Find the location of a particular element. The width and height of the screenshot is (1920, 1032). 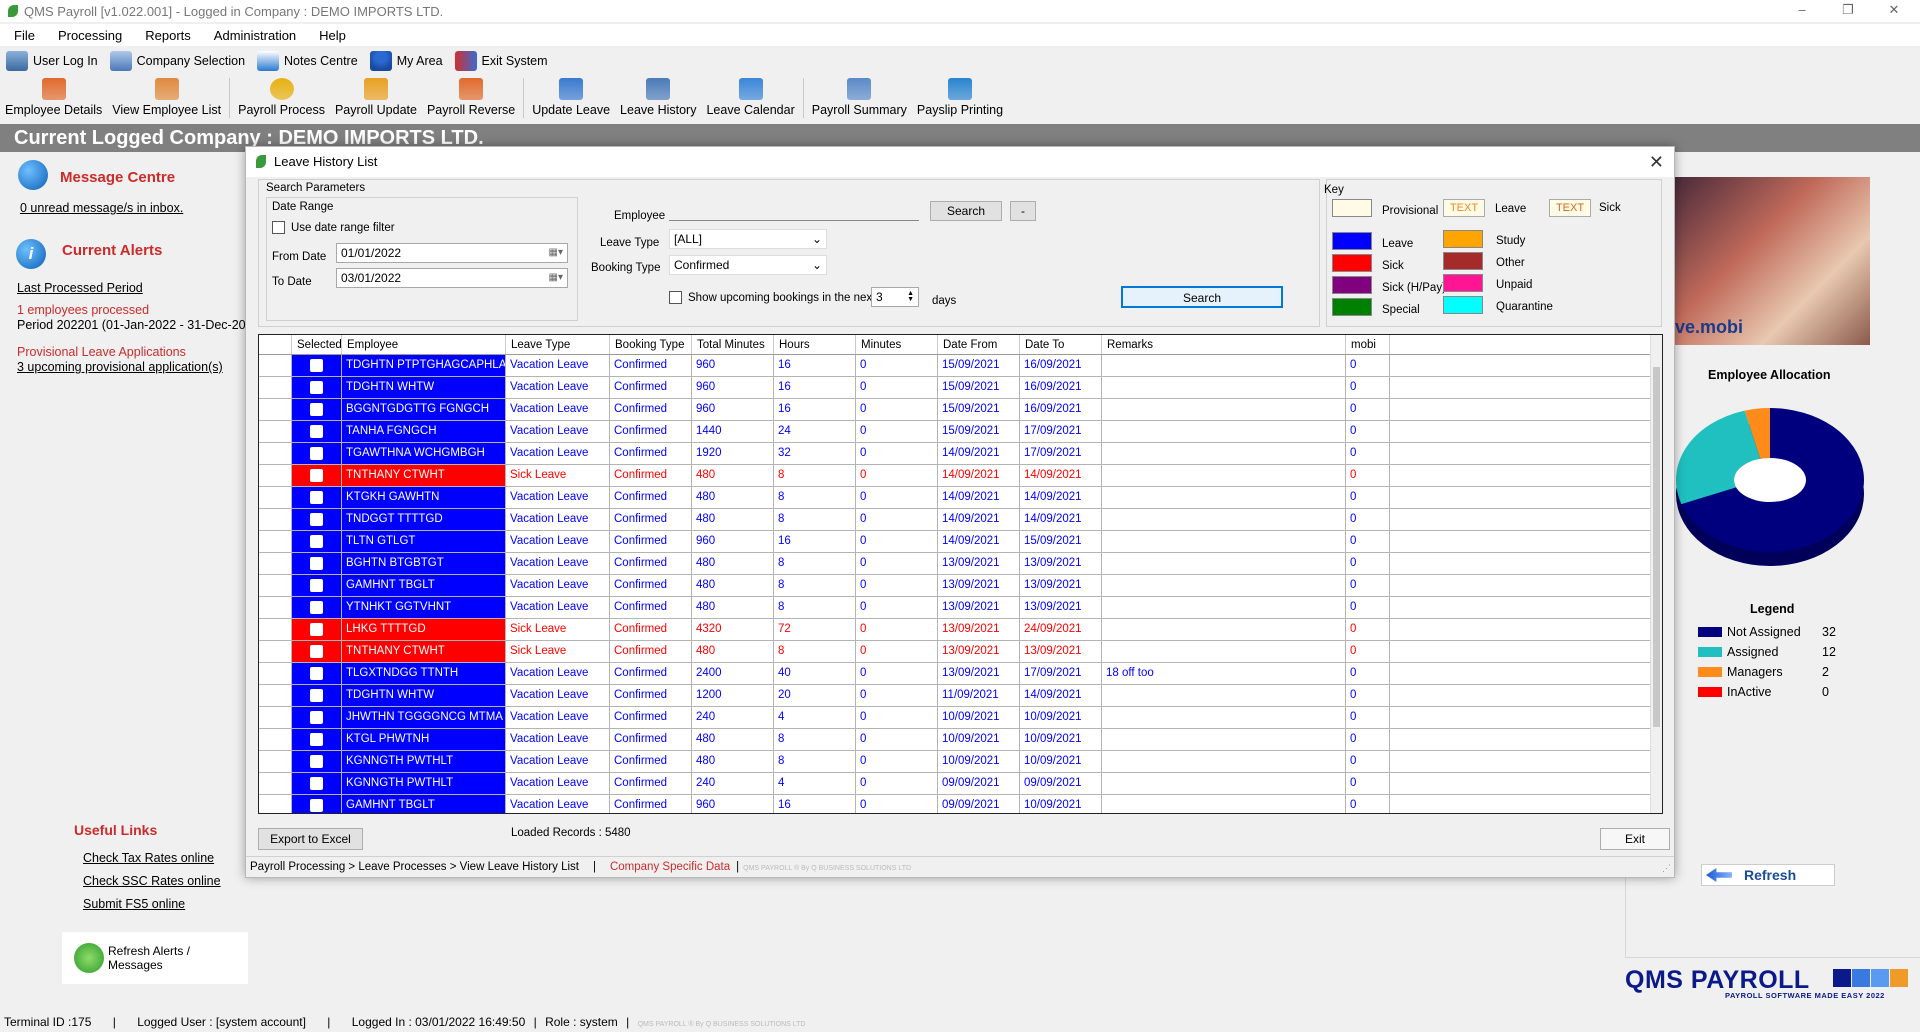

payroll-update-button: Payroll Update is located at coordinates (376, 98).